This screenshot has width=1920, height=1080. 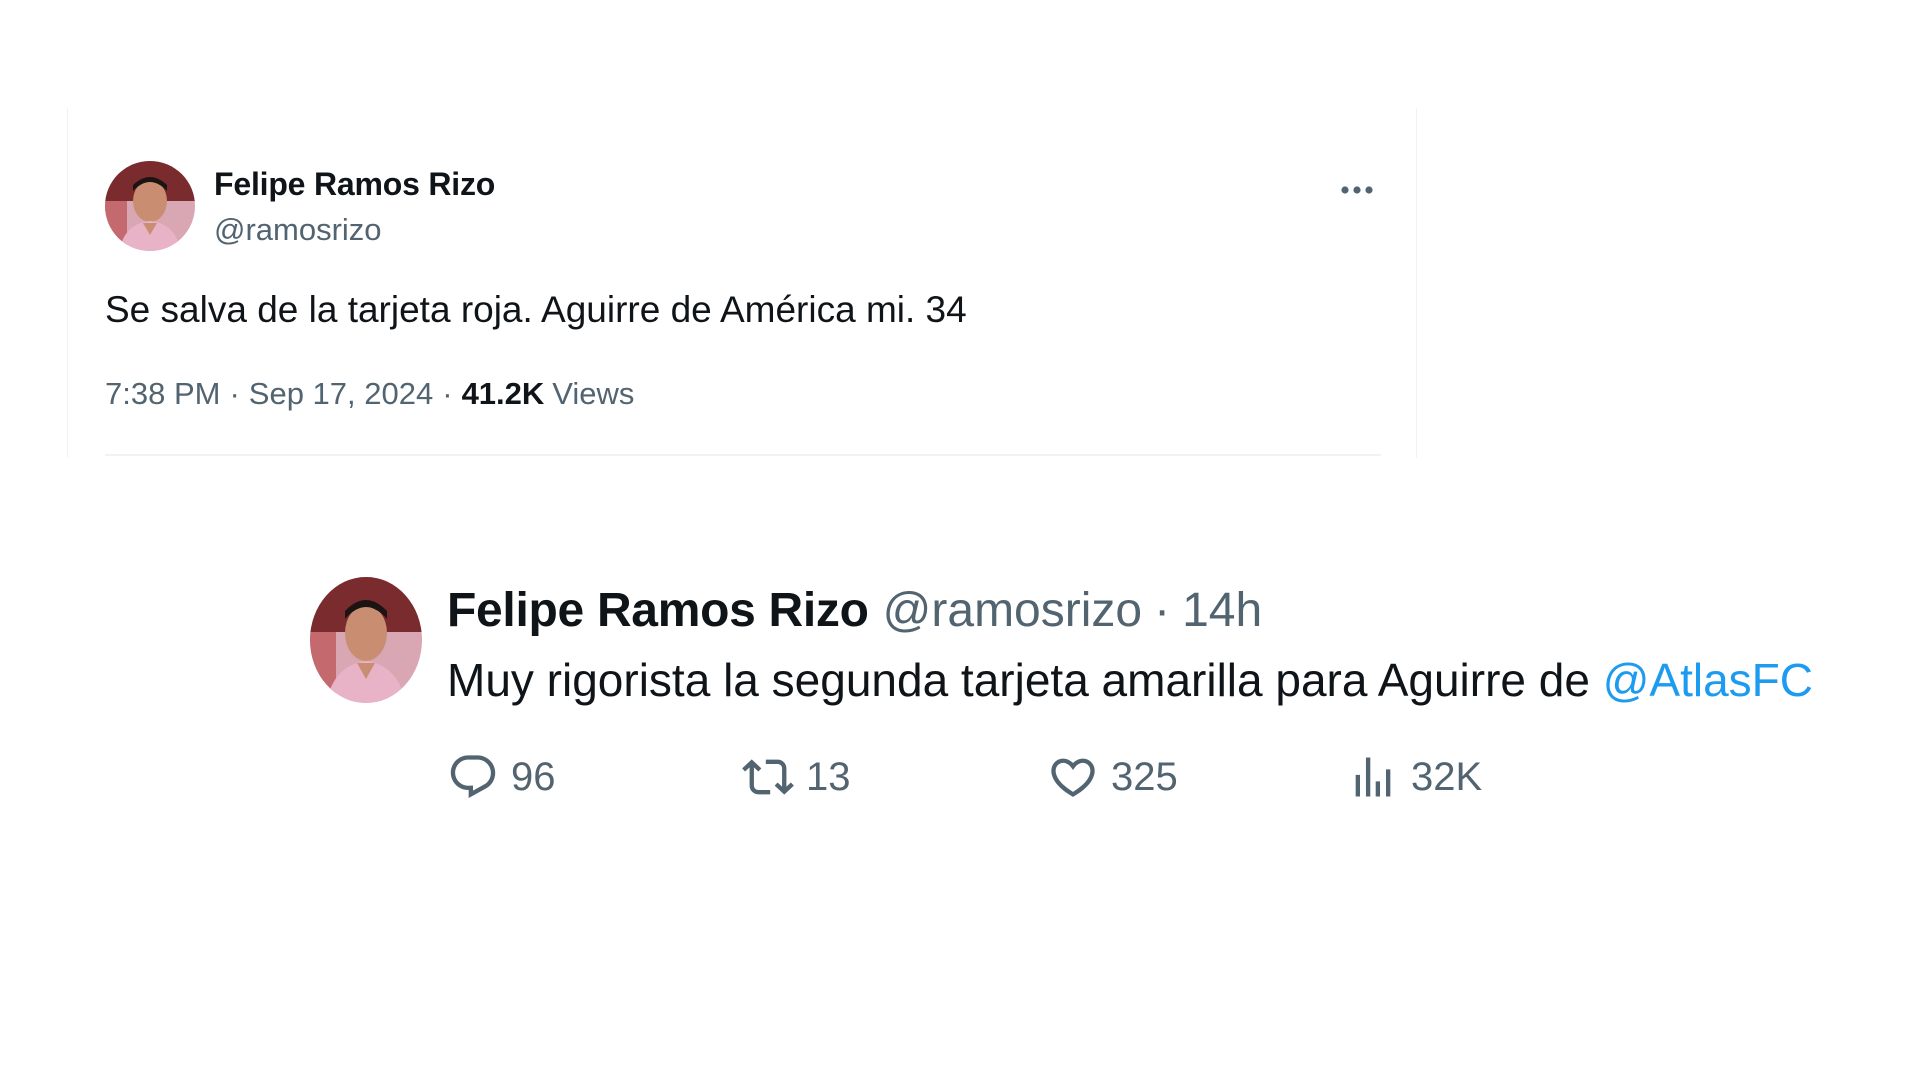 What do you see at coordinates (768, 777) in the screenshot?
I see `retweet-icon` at bounding box center [768, 777].